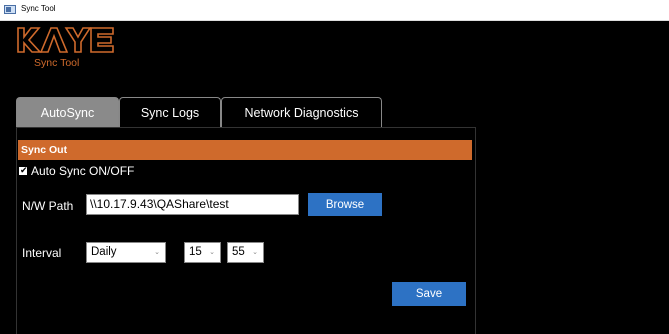 This screenshot has width=669, height=334. I want to click on tab-network-diagnostics: Network Diagnostics, so click(301, 112).